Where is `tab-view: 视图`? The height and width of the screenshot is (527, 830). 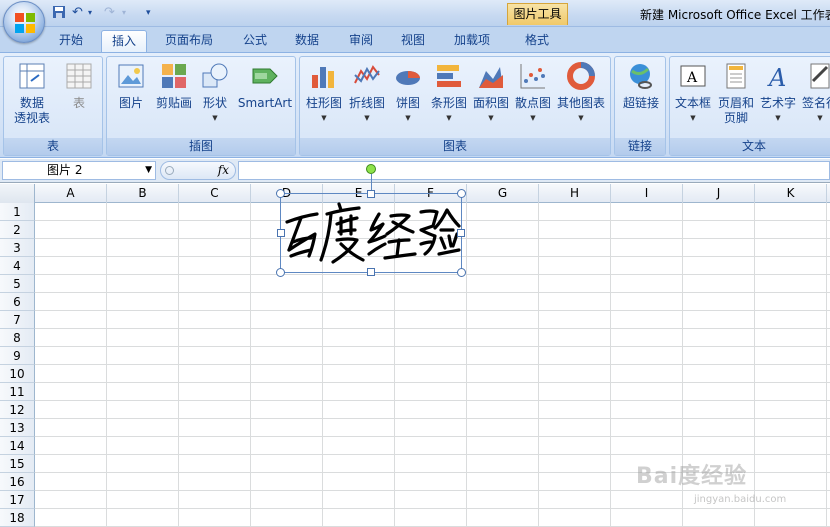 tab-view: 视图 is located at coordinates (413, 41).